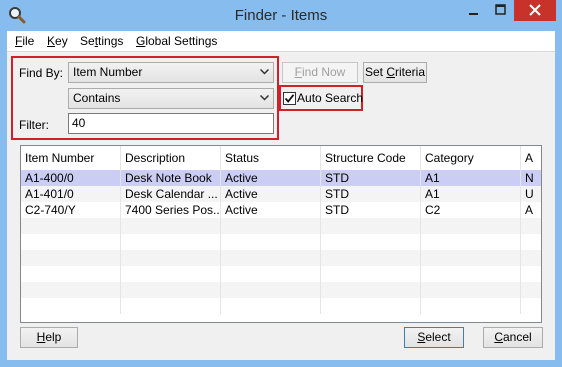 Image resolution: width=562 pixels, height=367 pixels. What do you see at coordinates (101, 41) in the screenshot?
I see `menu-settings: Settings` at bounding box center [101, 41].